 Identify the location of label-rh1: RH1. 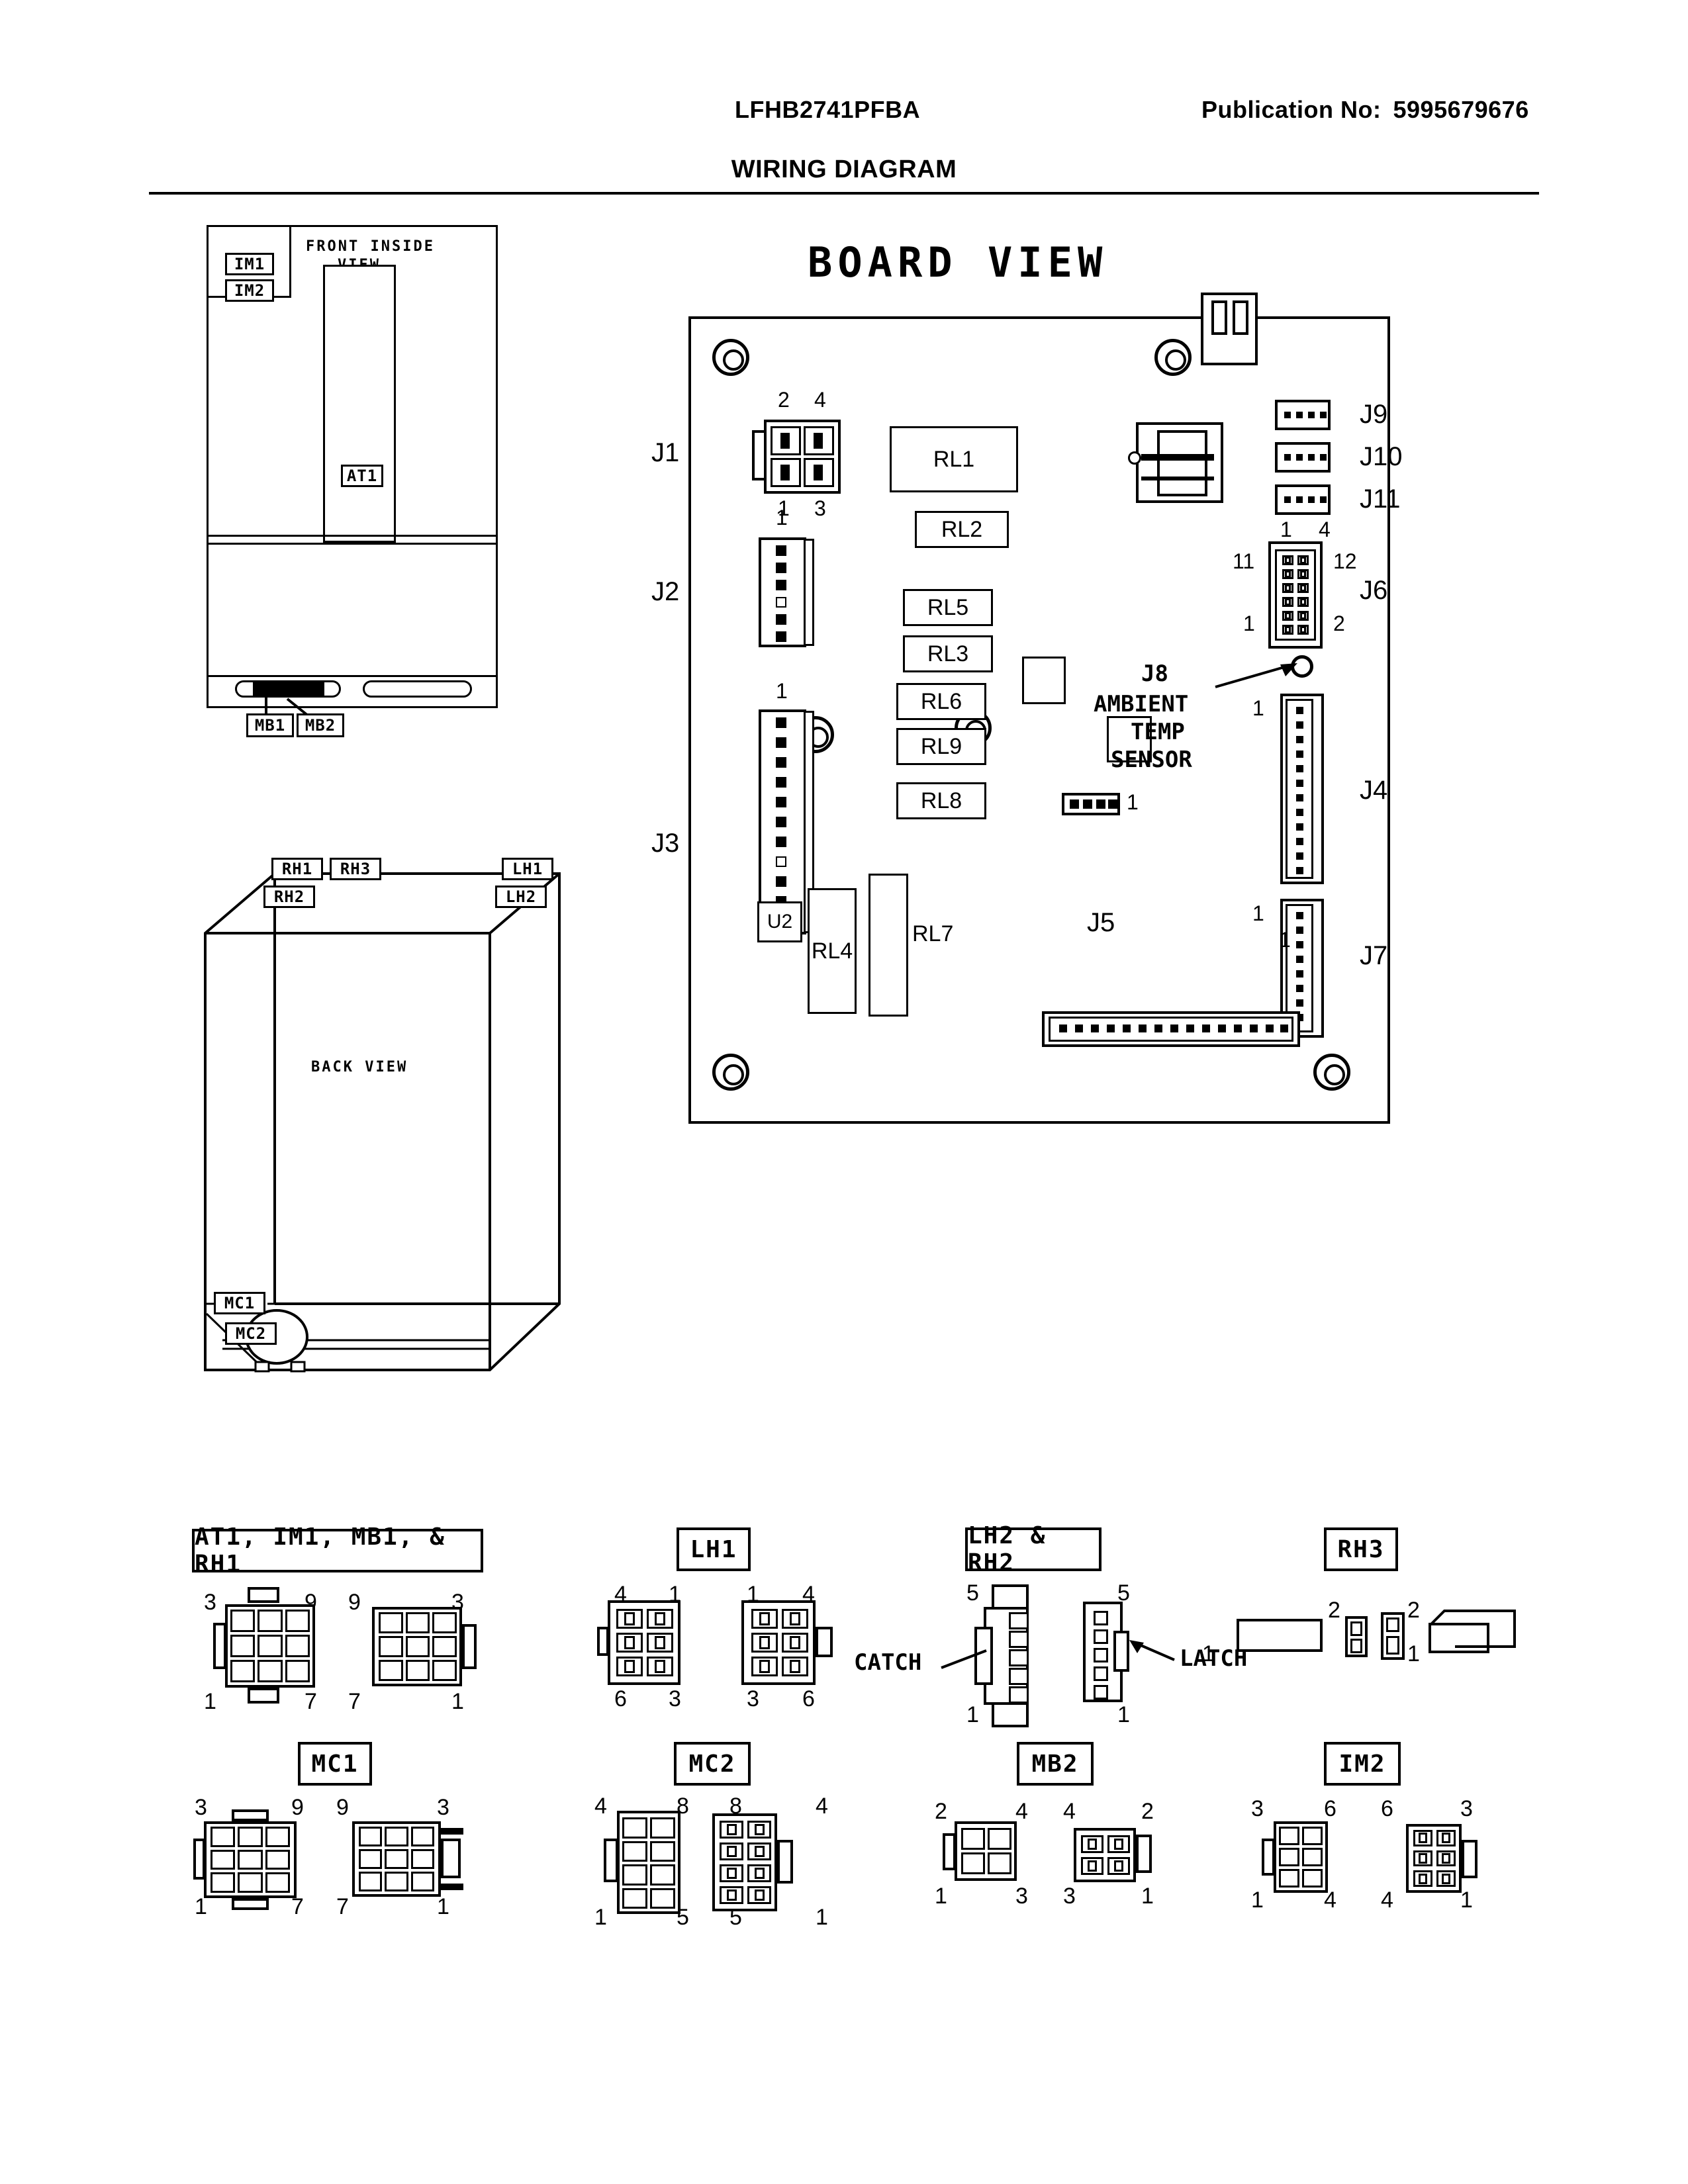
(297, 869).